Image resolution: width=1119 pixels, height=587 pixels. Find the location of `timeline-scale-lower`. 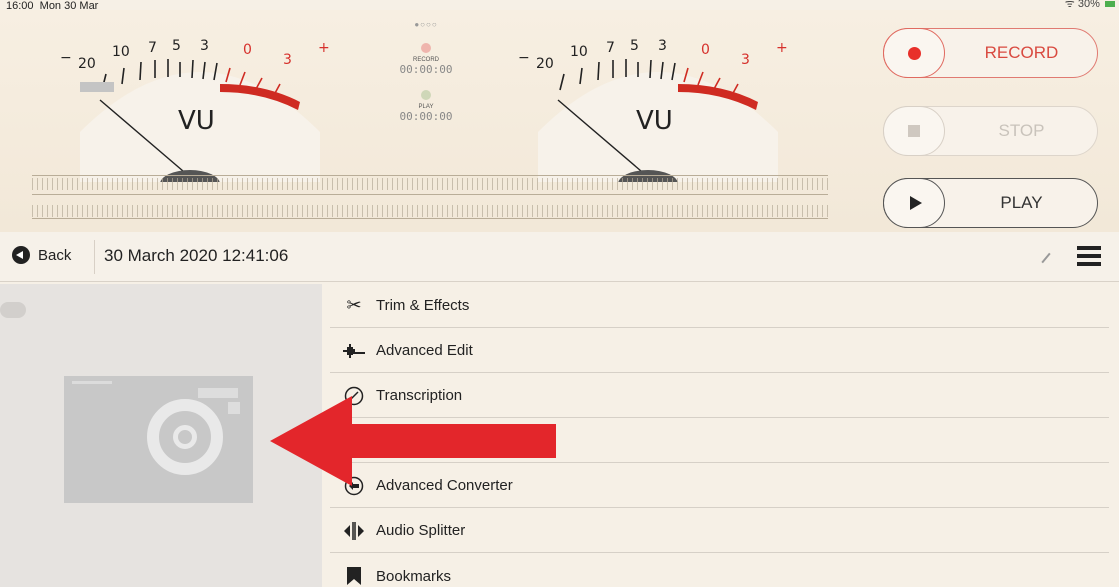

timeline-scale-lower is located at coordinates (430, 211).